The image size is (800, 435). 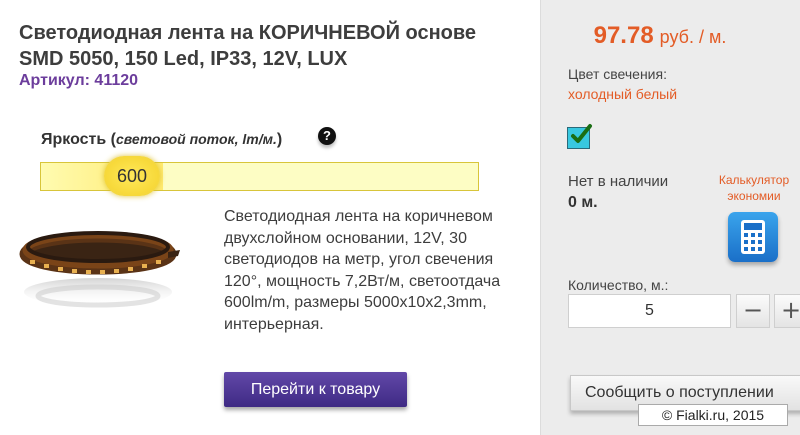 What do you see at coordinates (693, 37) in the screenshot?
I see `price-unit: руб. / м.` at bounding box center [693, 37].